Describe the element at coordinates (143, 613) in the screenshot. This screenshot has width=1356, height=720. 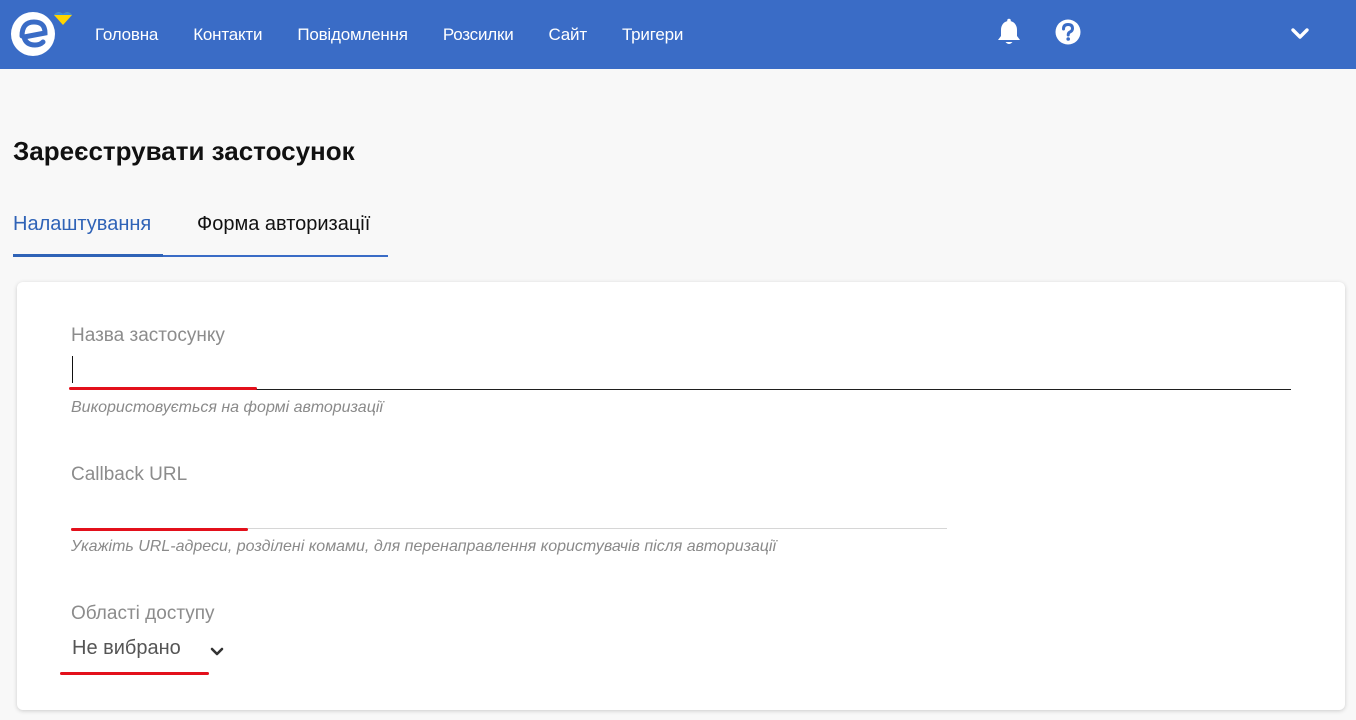
I see `scopes-label: Області доступу` at that location.